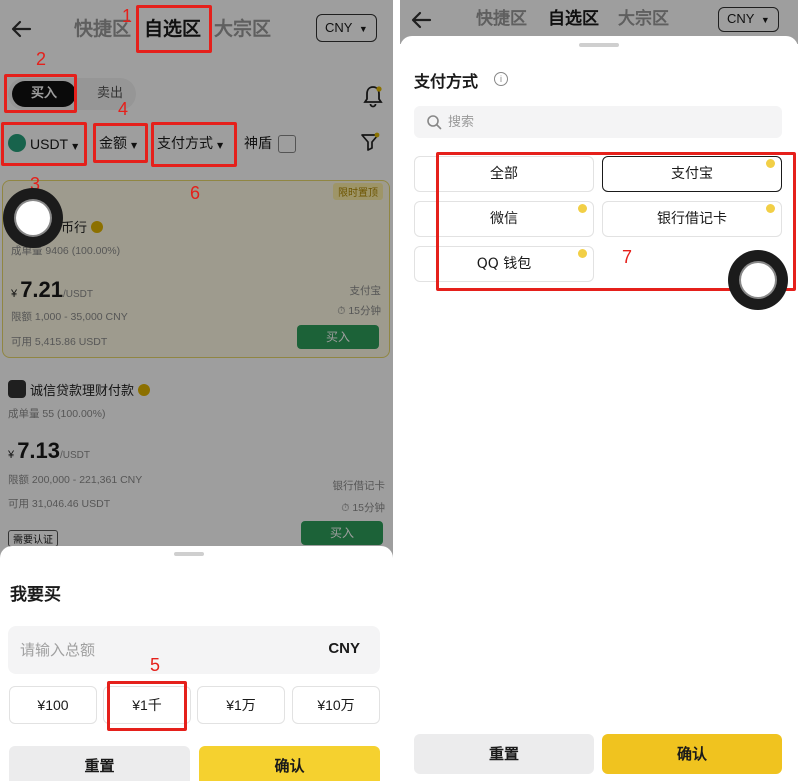  I want to click on search-input, so click(598, 122).